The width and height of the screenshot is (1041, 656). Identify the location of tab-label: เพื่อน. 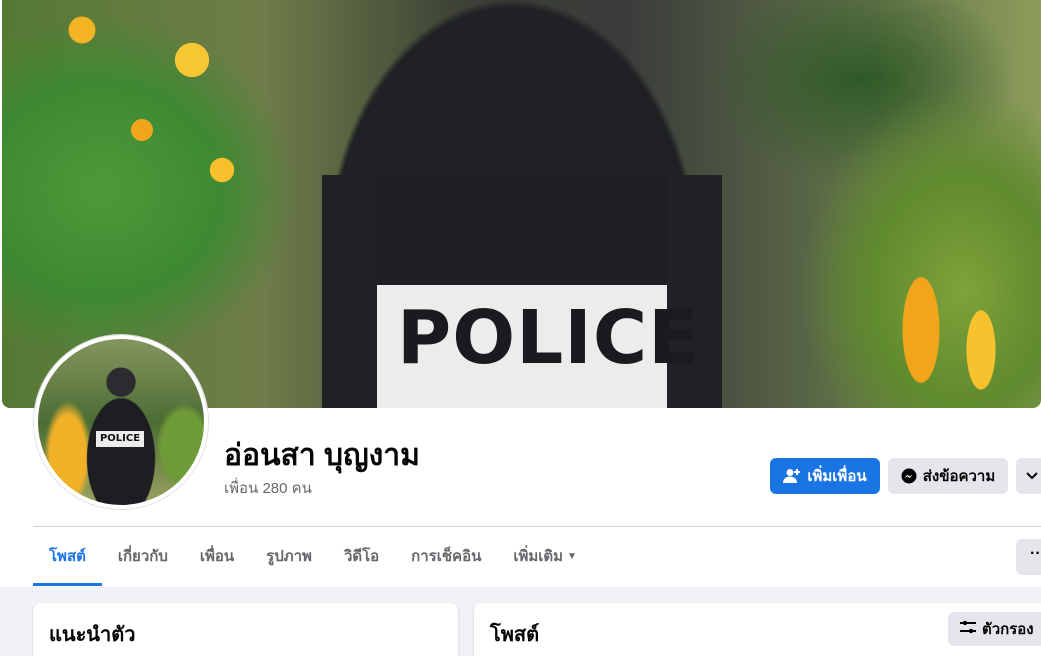
(217, 556).